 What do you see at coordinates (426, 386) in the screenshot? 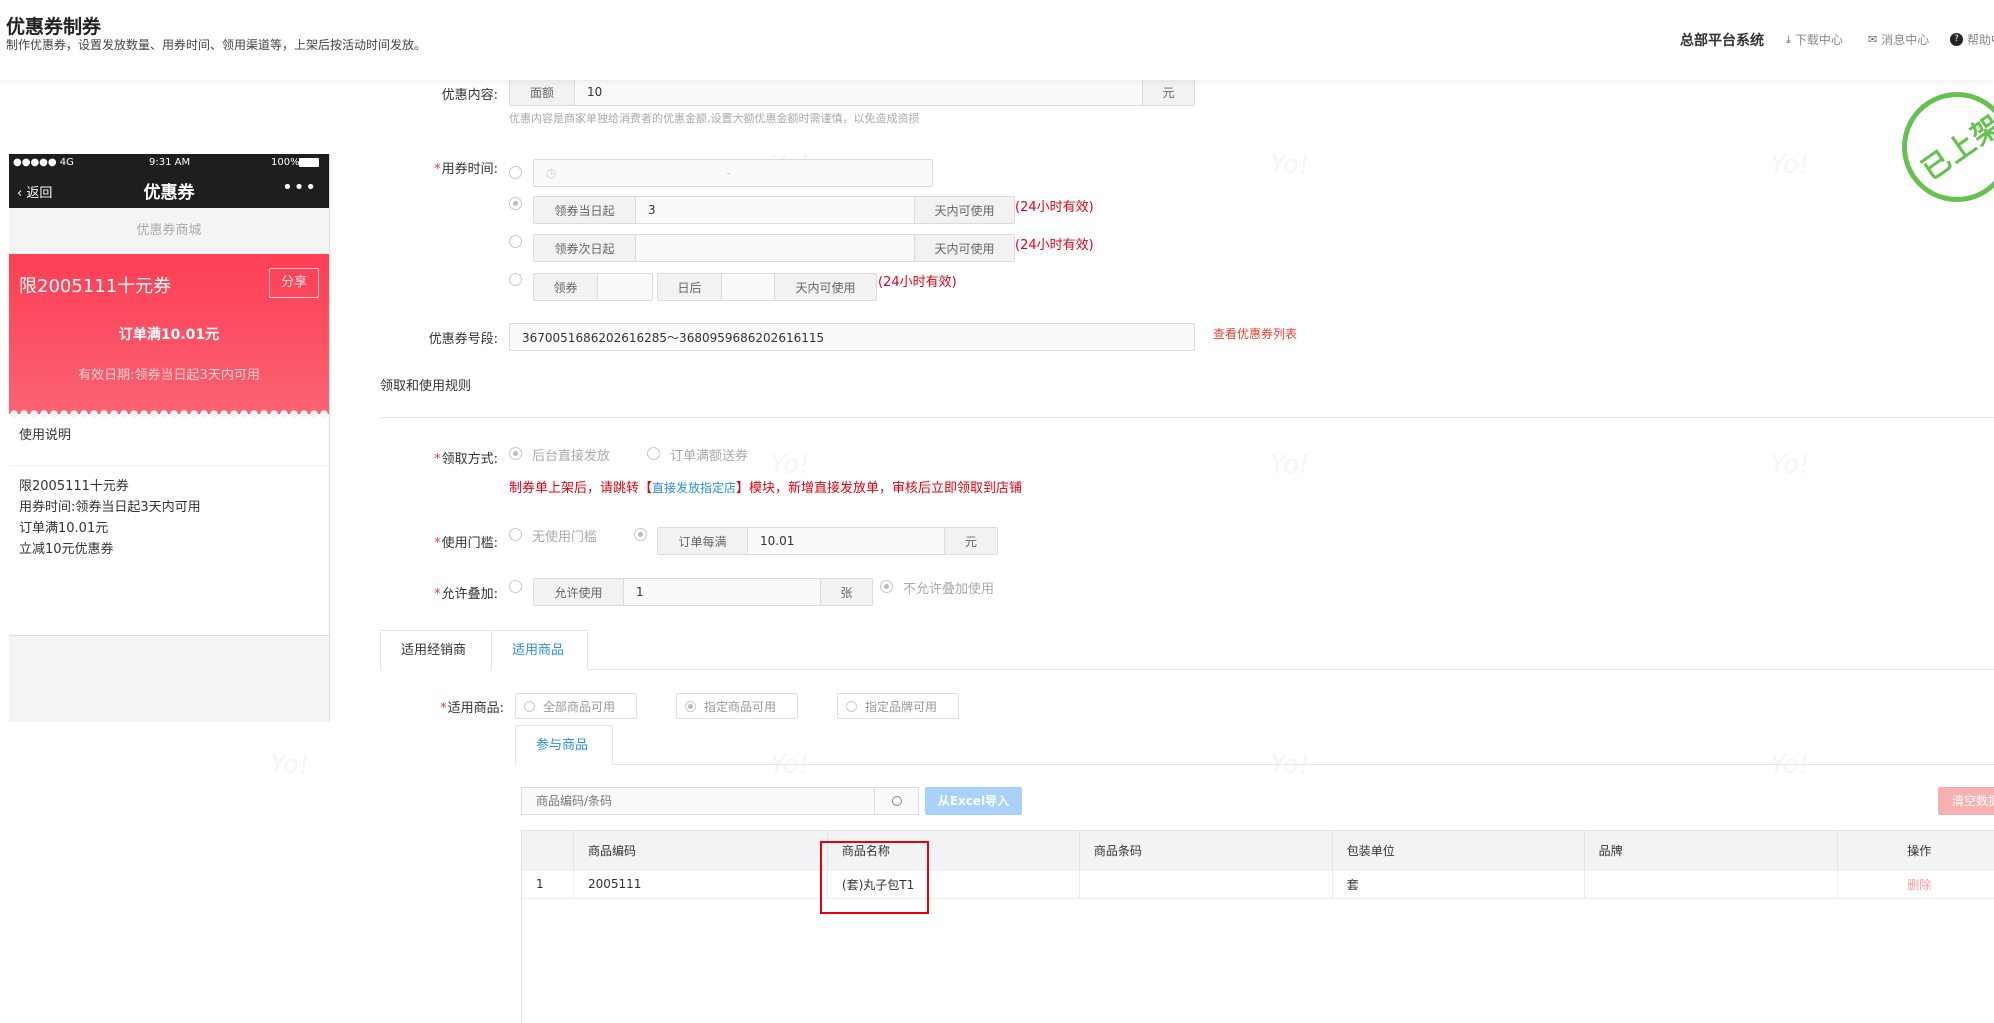
I see `rules-section-title: 领取和使用规则` at bounding box center [426, 386].